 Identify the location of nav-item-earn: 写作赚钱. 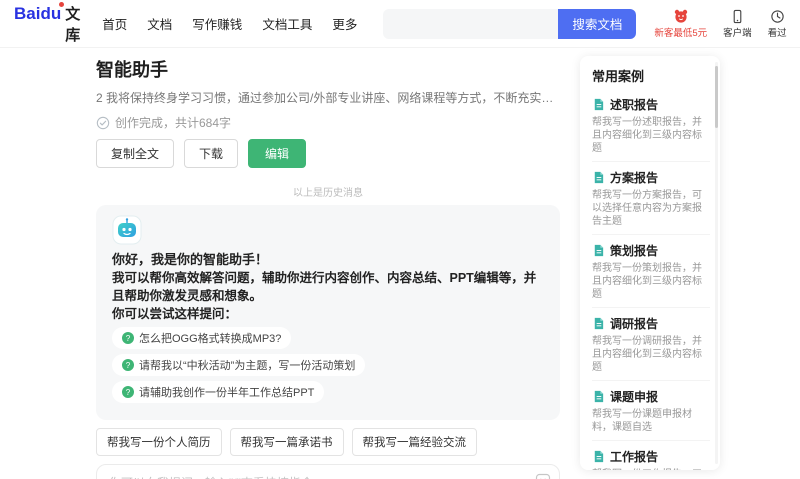
(217, 23).